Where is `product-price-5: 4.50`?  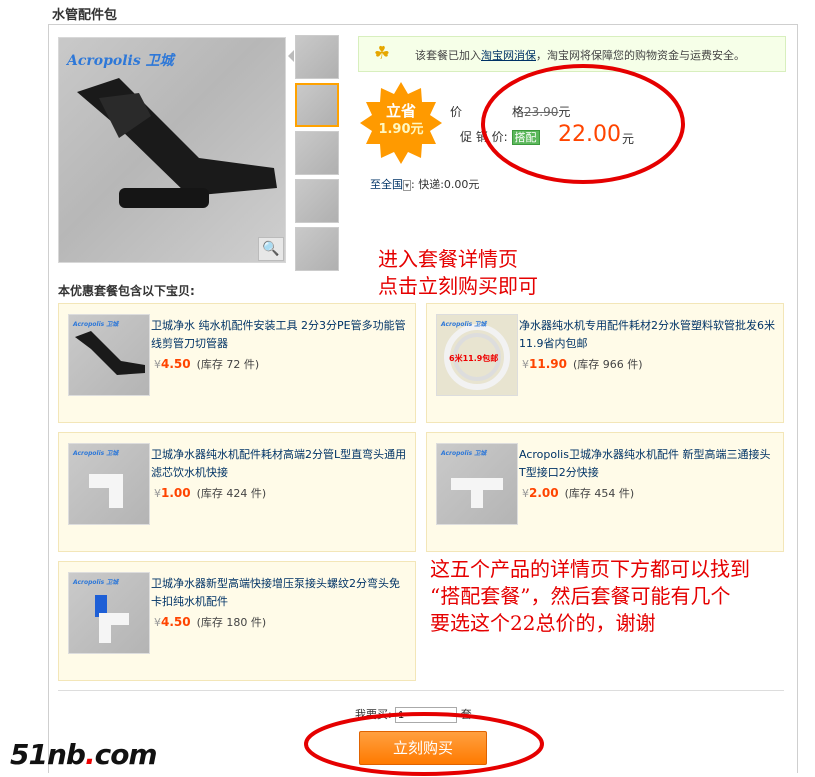 product-price-5: 4.50 is located at coordinates (176, 622).